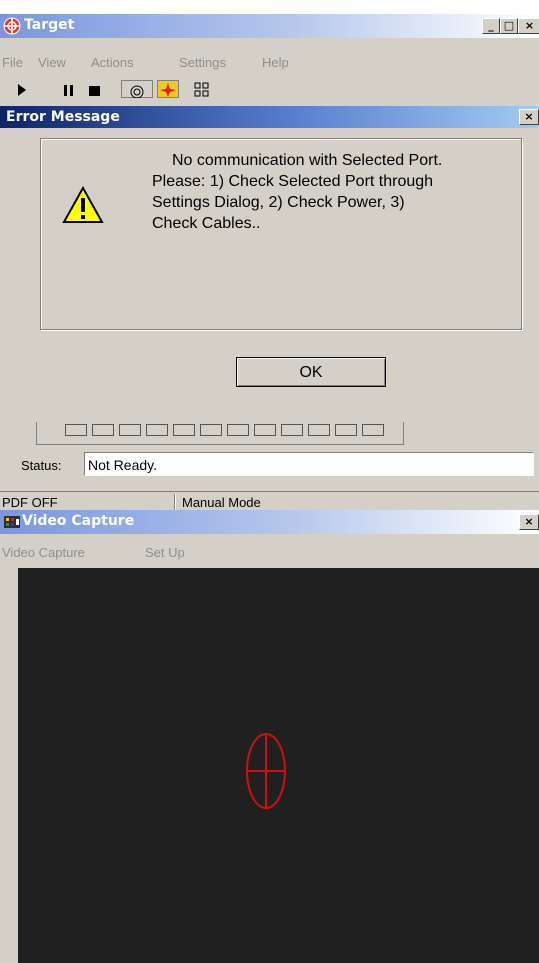  Describe the element at coordinates (202, 89) in the screenshot. I see `grid-icon` at that location.